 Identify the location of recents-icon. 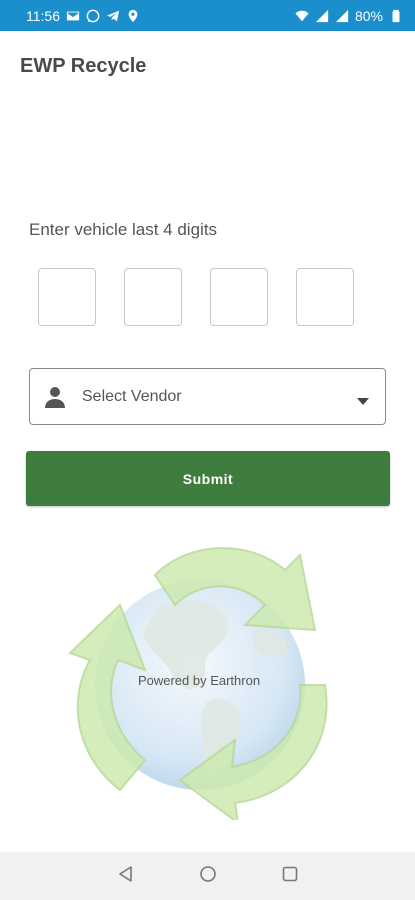
(290, 876).